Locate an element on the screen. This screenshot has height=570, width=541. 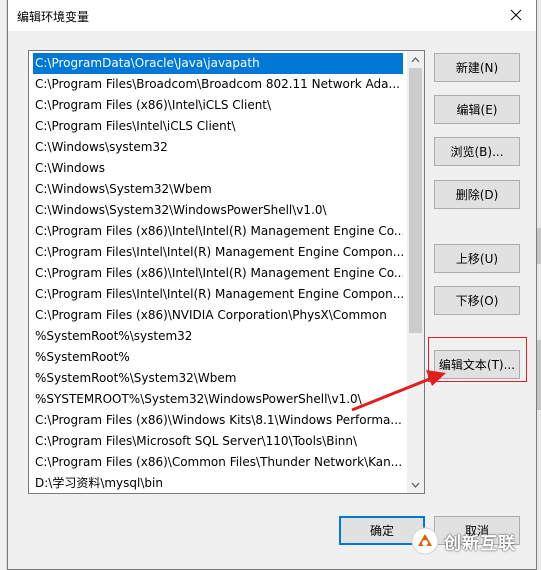
watermark-text: 创新互联 is located at coordinates (480, 543).